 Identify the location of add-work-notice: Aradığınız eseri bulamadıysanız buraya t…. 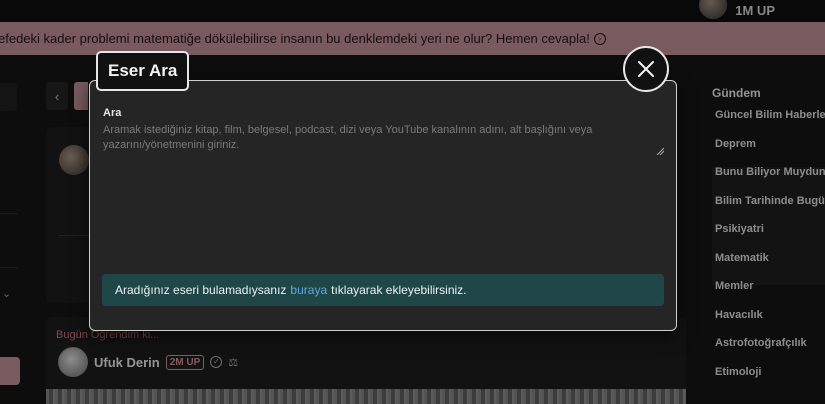
(383, 290).